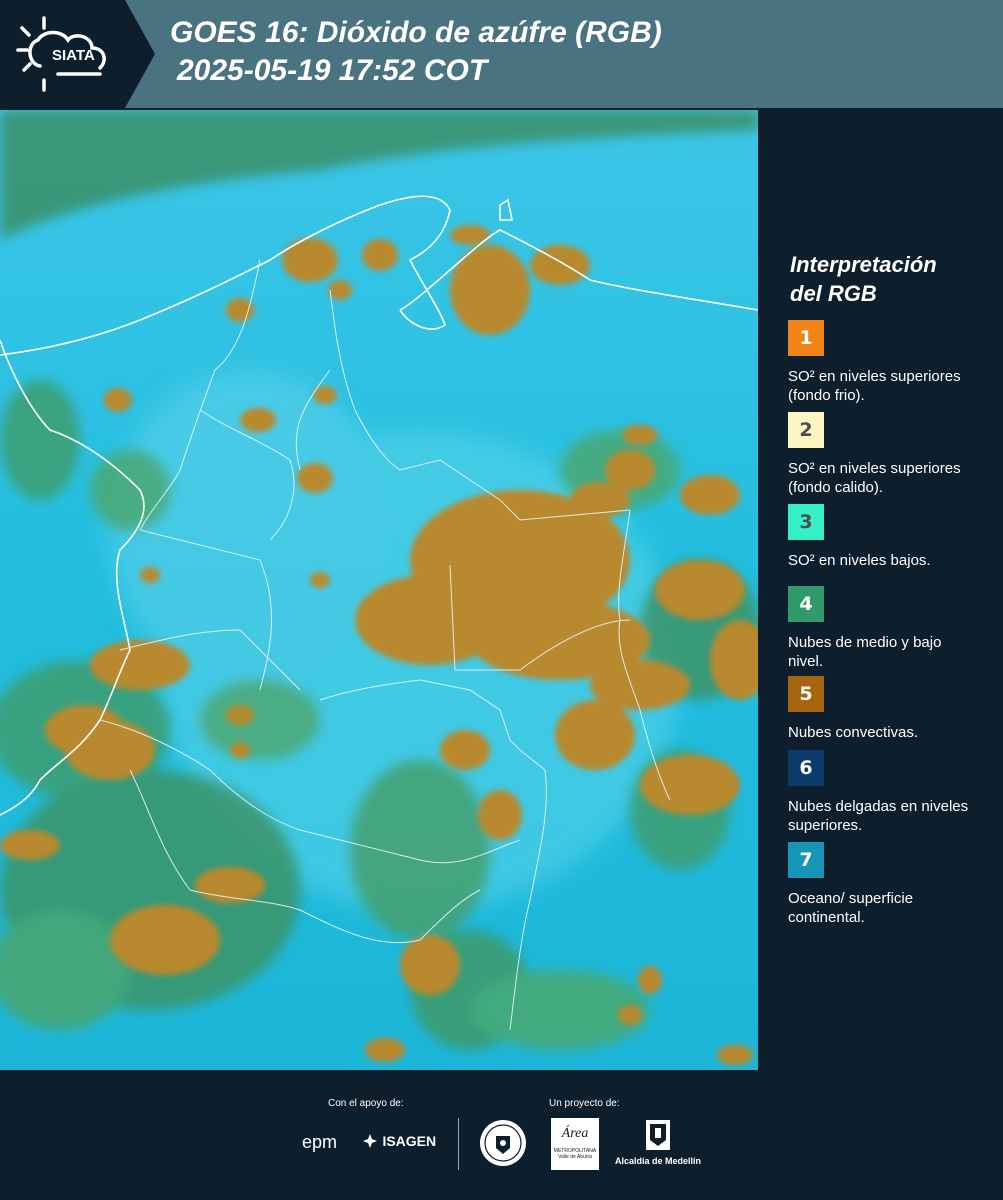 This screenshot has height=1200, width=1003. I want to click on area-logo-sub-2: Valle de Aburrá, so click(575, 1157).